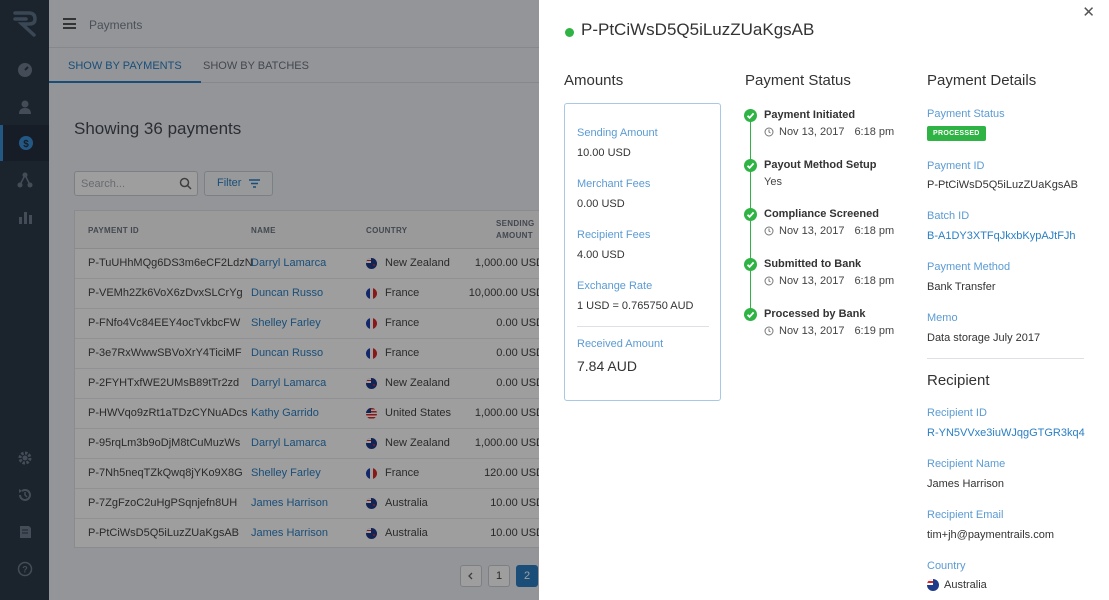 The image size is (1109, 600). What do you see at coordinates (614, 184) in the screenshot?
I see `merchant-fees-label: Merchant Fees` at bounding box center [614, 184].